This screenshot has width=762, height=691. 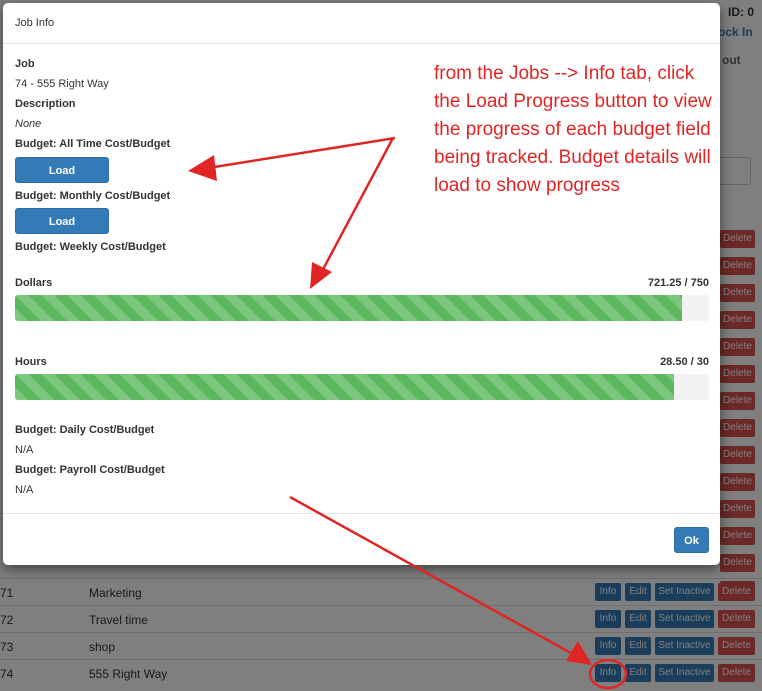 What do you see at coordinates (345, 387) in the screenshot?
I see `hours-progress-fill` at bounding box center [345, 387].